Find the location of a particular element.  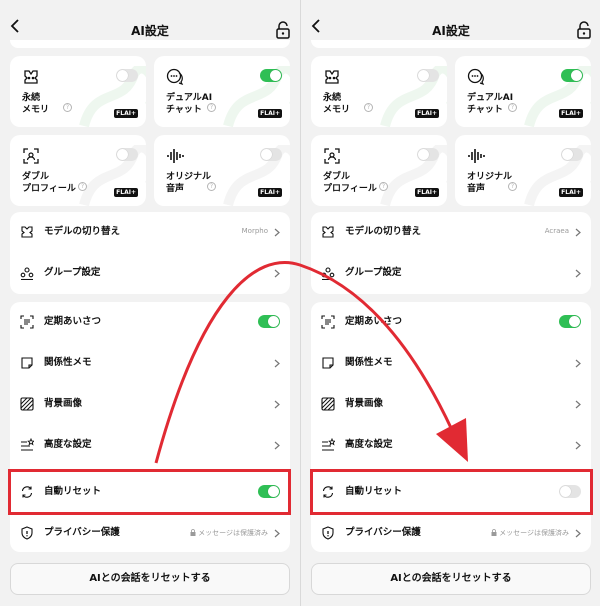

card-label: ダブル プロフィール is located at coordinates (350, 183).